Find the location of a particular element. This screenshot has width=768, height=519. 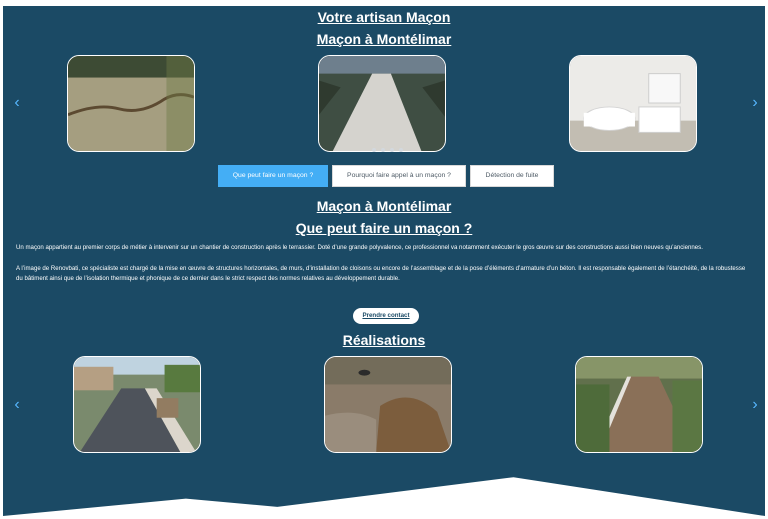

tab-pourquoi-faire-appel: Pourquoi faire appel à un maçon ? is located at coordinates (399, 176).